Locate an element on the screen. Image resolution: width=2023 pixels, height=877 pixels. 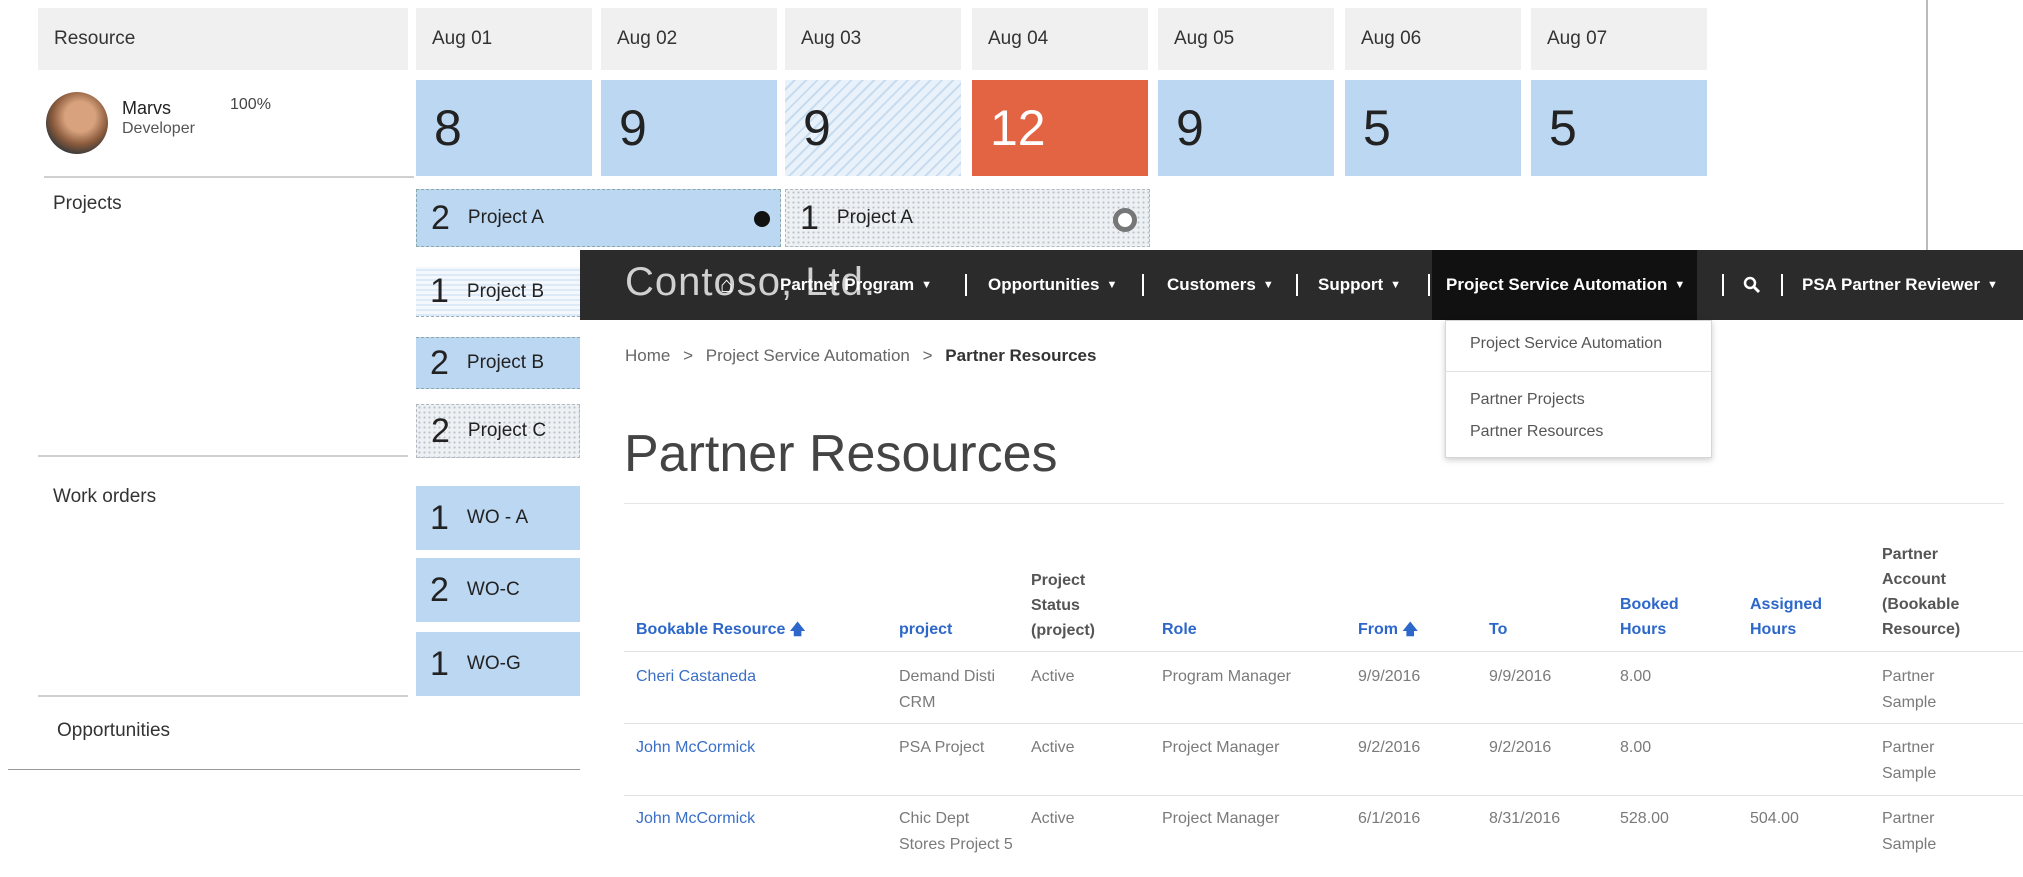
nav-project-service-automation: Project Service Automation ▼ is located at coordinates (1565, 285).